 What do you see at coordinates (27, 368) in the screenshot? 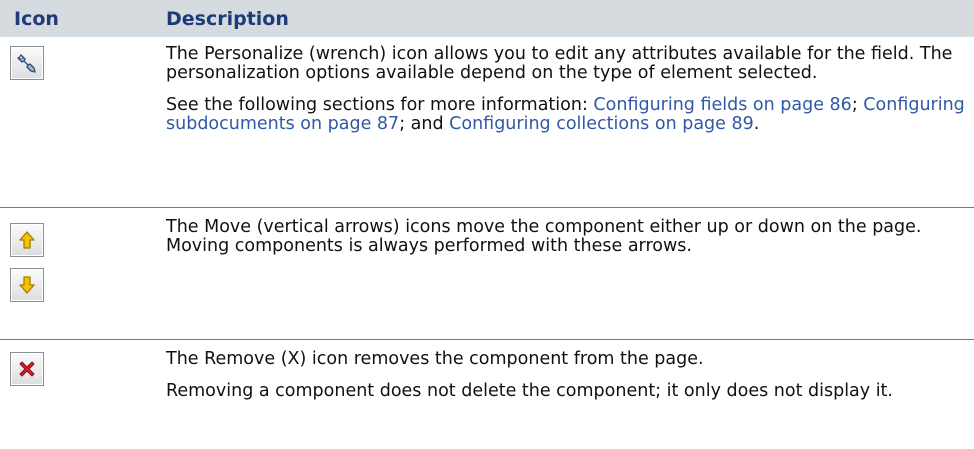
I see `remove-x-icon` at bounding box center [27, 368].